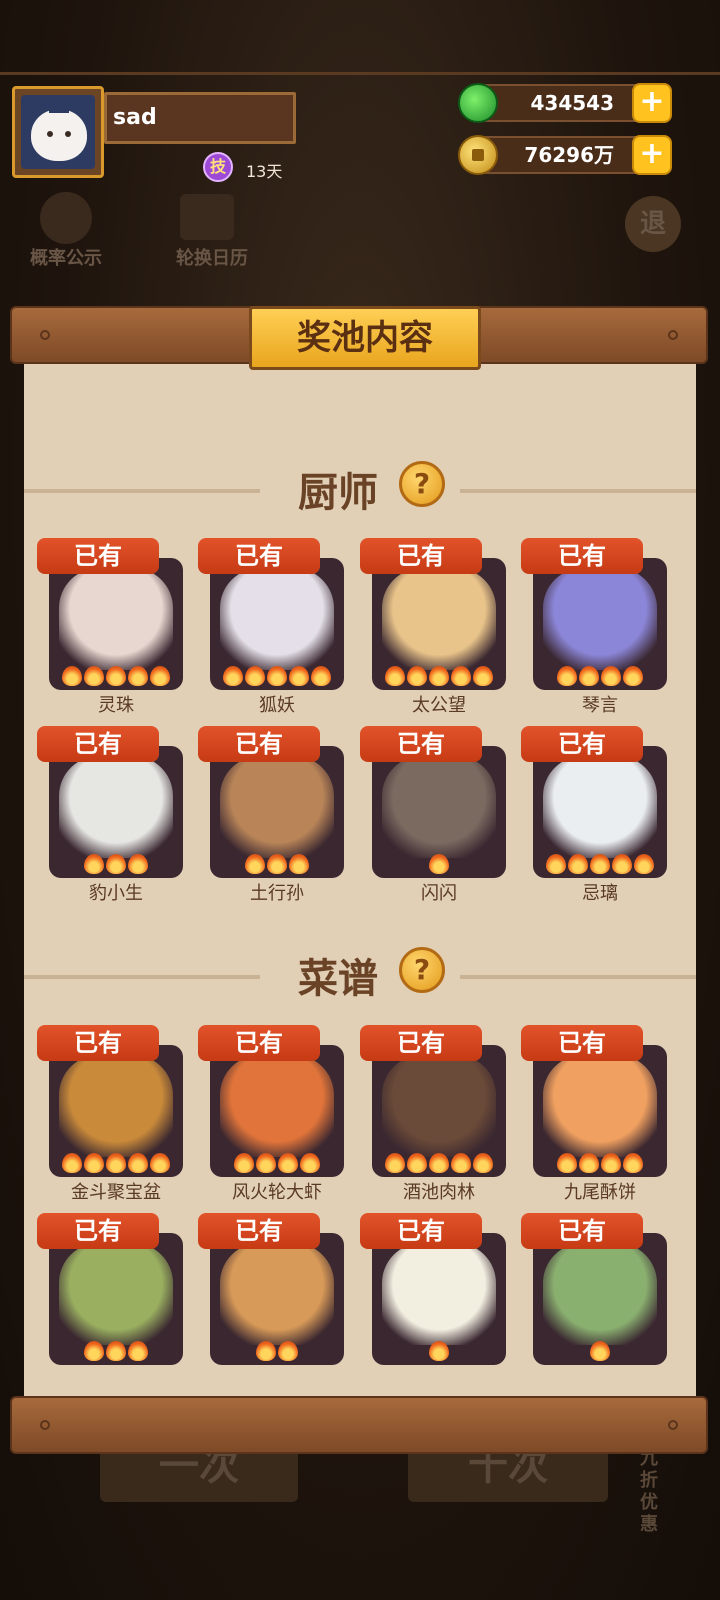  Describe the element at coordinates (600, 893) in the screenshot. I see `chef-name: 忌璃` at that location.